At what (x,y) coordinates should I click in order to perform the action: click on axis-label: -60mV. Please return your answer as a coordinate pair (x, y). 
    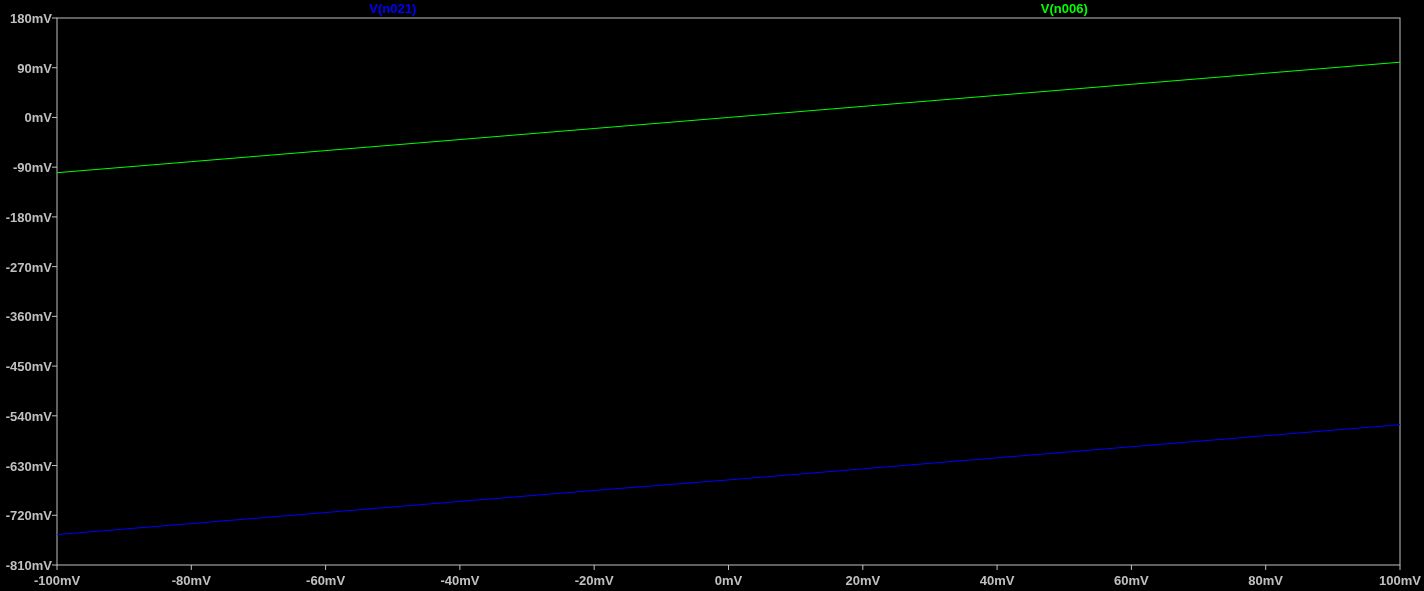
    Looking at the image, I should click on (326, 580).